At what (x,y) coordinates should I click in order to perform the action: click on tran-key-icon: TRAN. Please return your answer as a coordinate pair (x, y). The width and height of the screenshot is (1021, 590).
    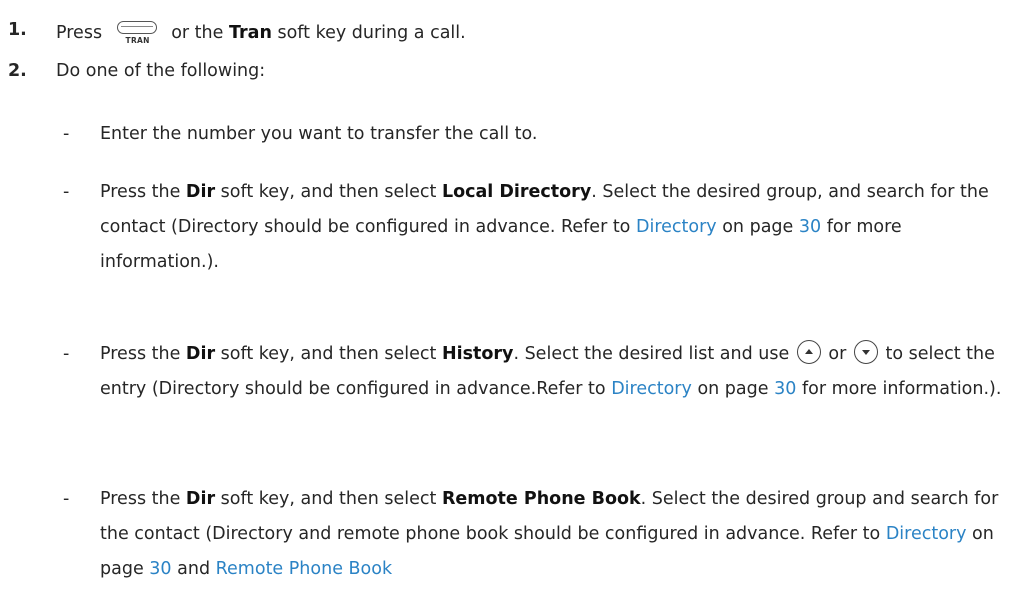
    Looking at the image, I should click on (138, 33).